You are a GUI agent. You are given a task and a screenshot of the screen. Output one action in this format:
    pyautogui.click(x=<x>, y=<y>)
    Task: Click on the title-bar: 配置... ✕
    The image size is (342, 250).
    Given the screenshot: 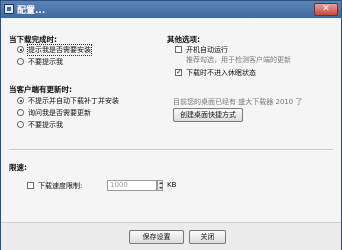 What is the action you would take?
    pyautogui.click(x=171, y=9)
    